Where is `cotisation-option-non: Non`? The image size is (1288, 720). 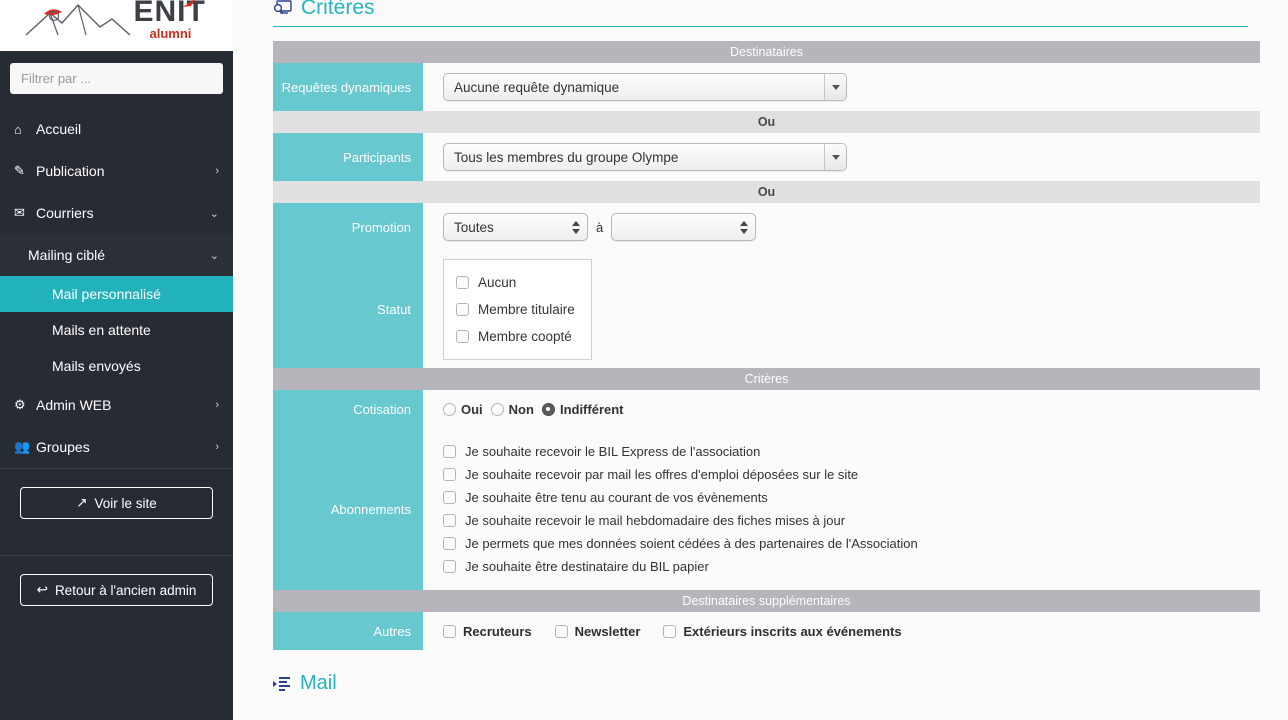 cotisation-option-non: Non is located at coordinates (512, 409).